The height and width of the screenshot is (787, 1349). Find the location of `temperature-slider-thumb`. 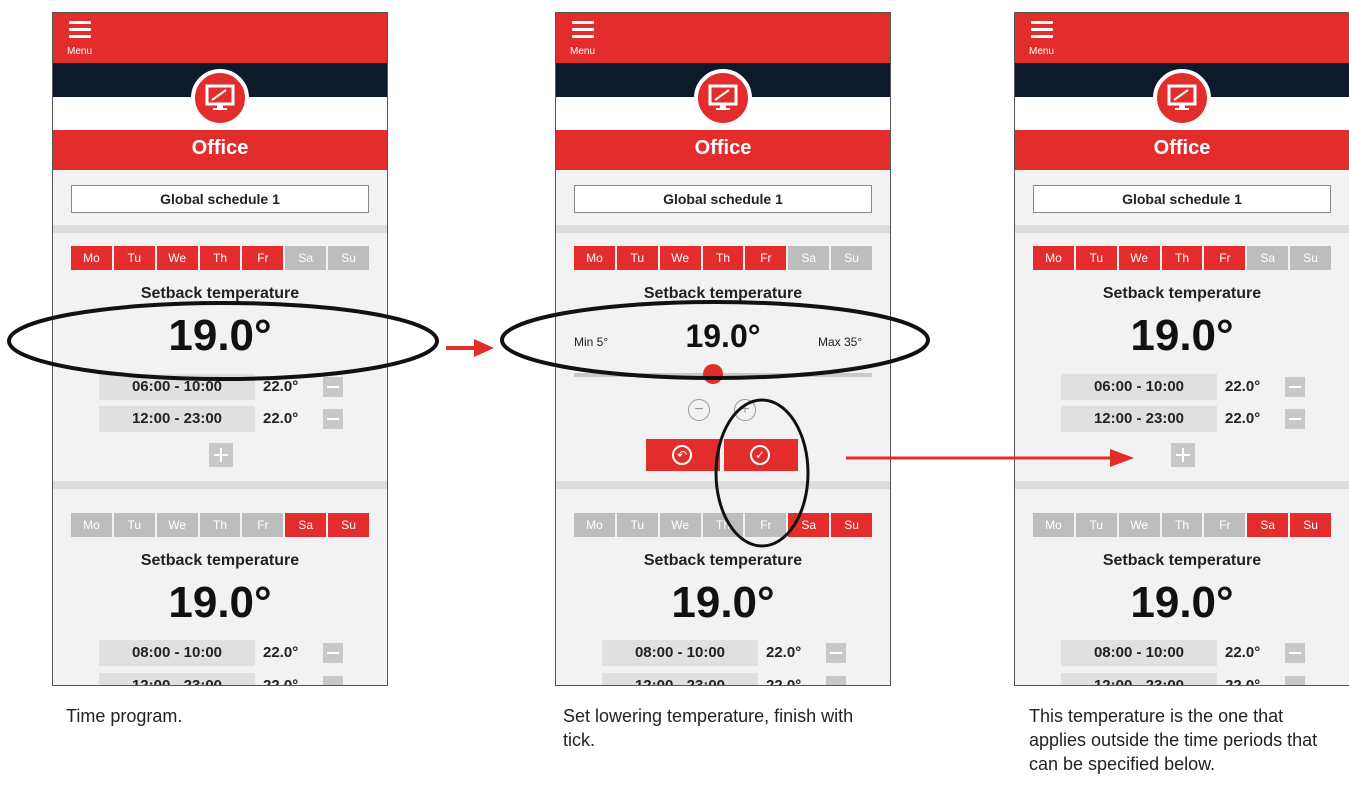

temperature-slider-thumb is located at coordinates (713, 374).